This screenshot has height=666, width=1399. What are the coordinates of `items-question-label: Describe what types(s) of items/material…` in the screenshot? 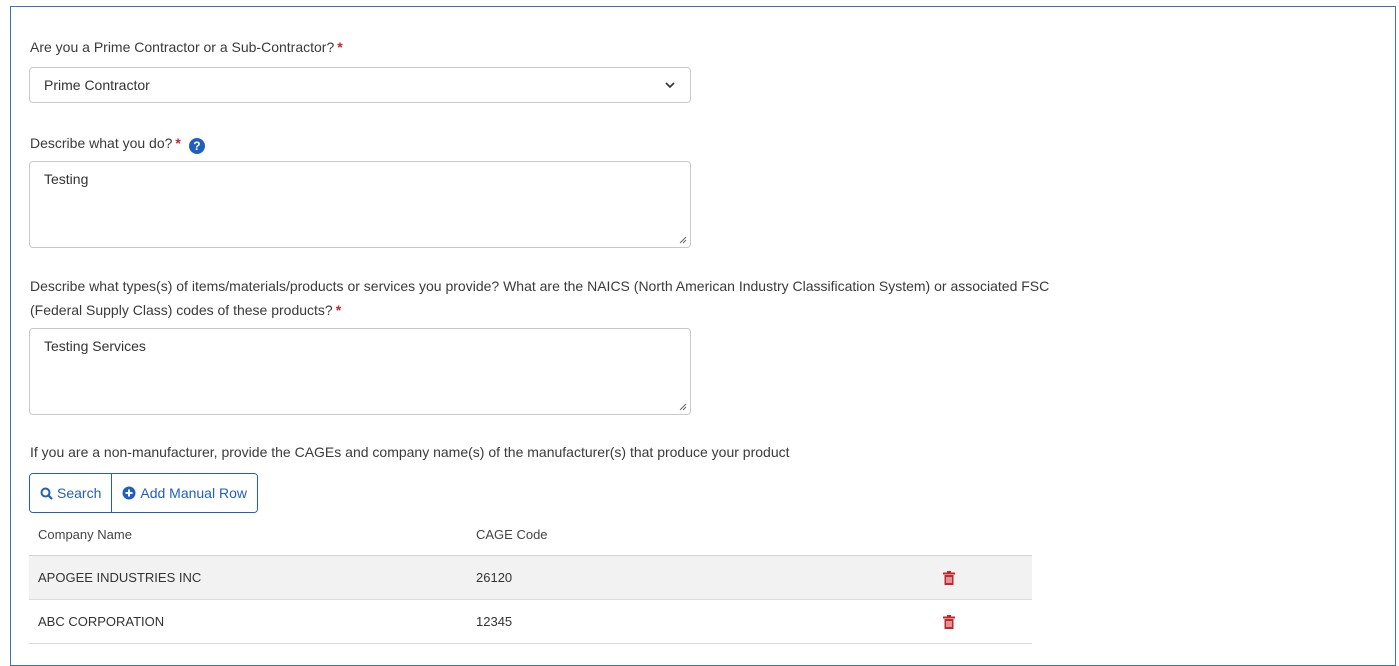 It's located at (710, 298).